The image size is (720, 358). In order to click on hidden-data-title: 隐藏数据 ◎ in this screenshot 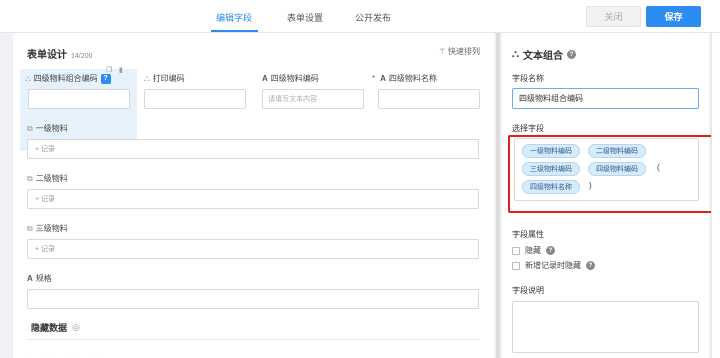, I will do `click(55, 327)`.